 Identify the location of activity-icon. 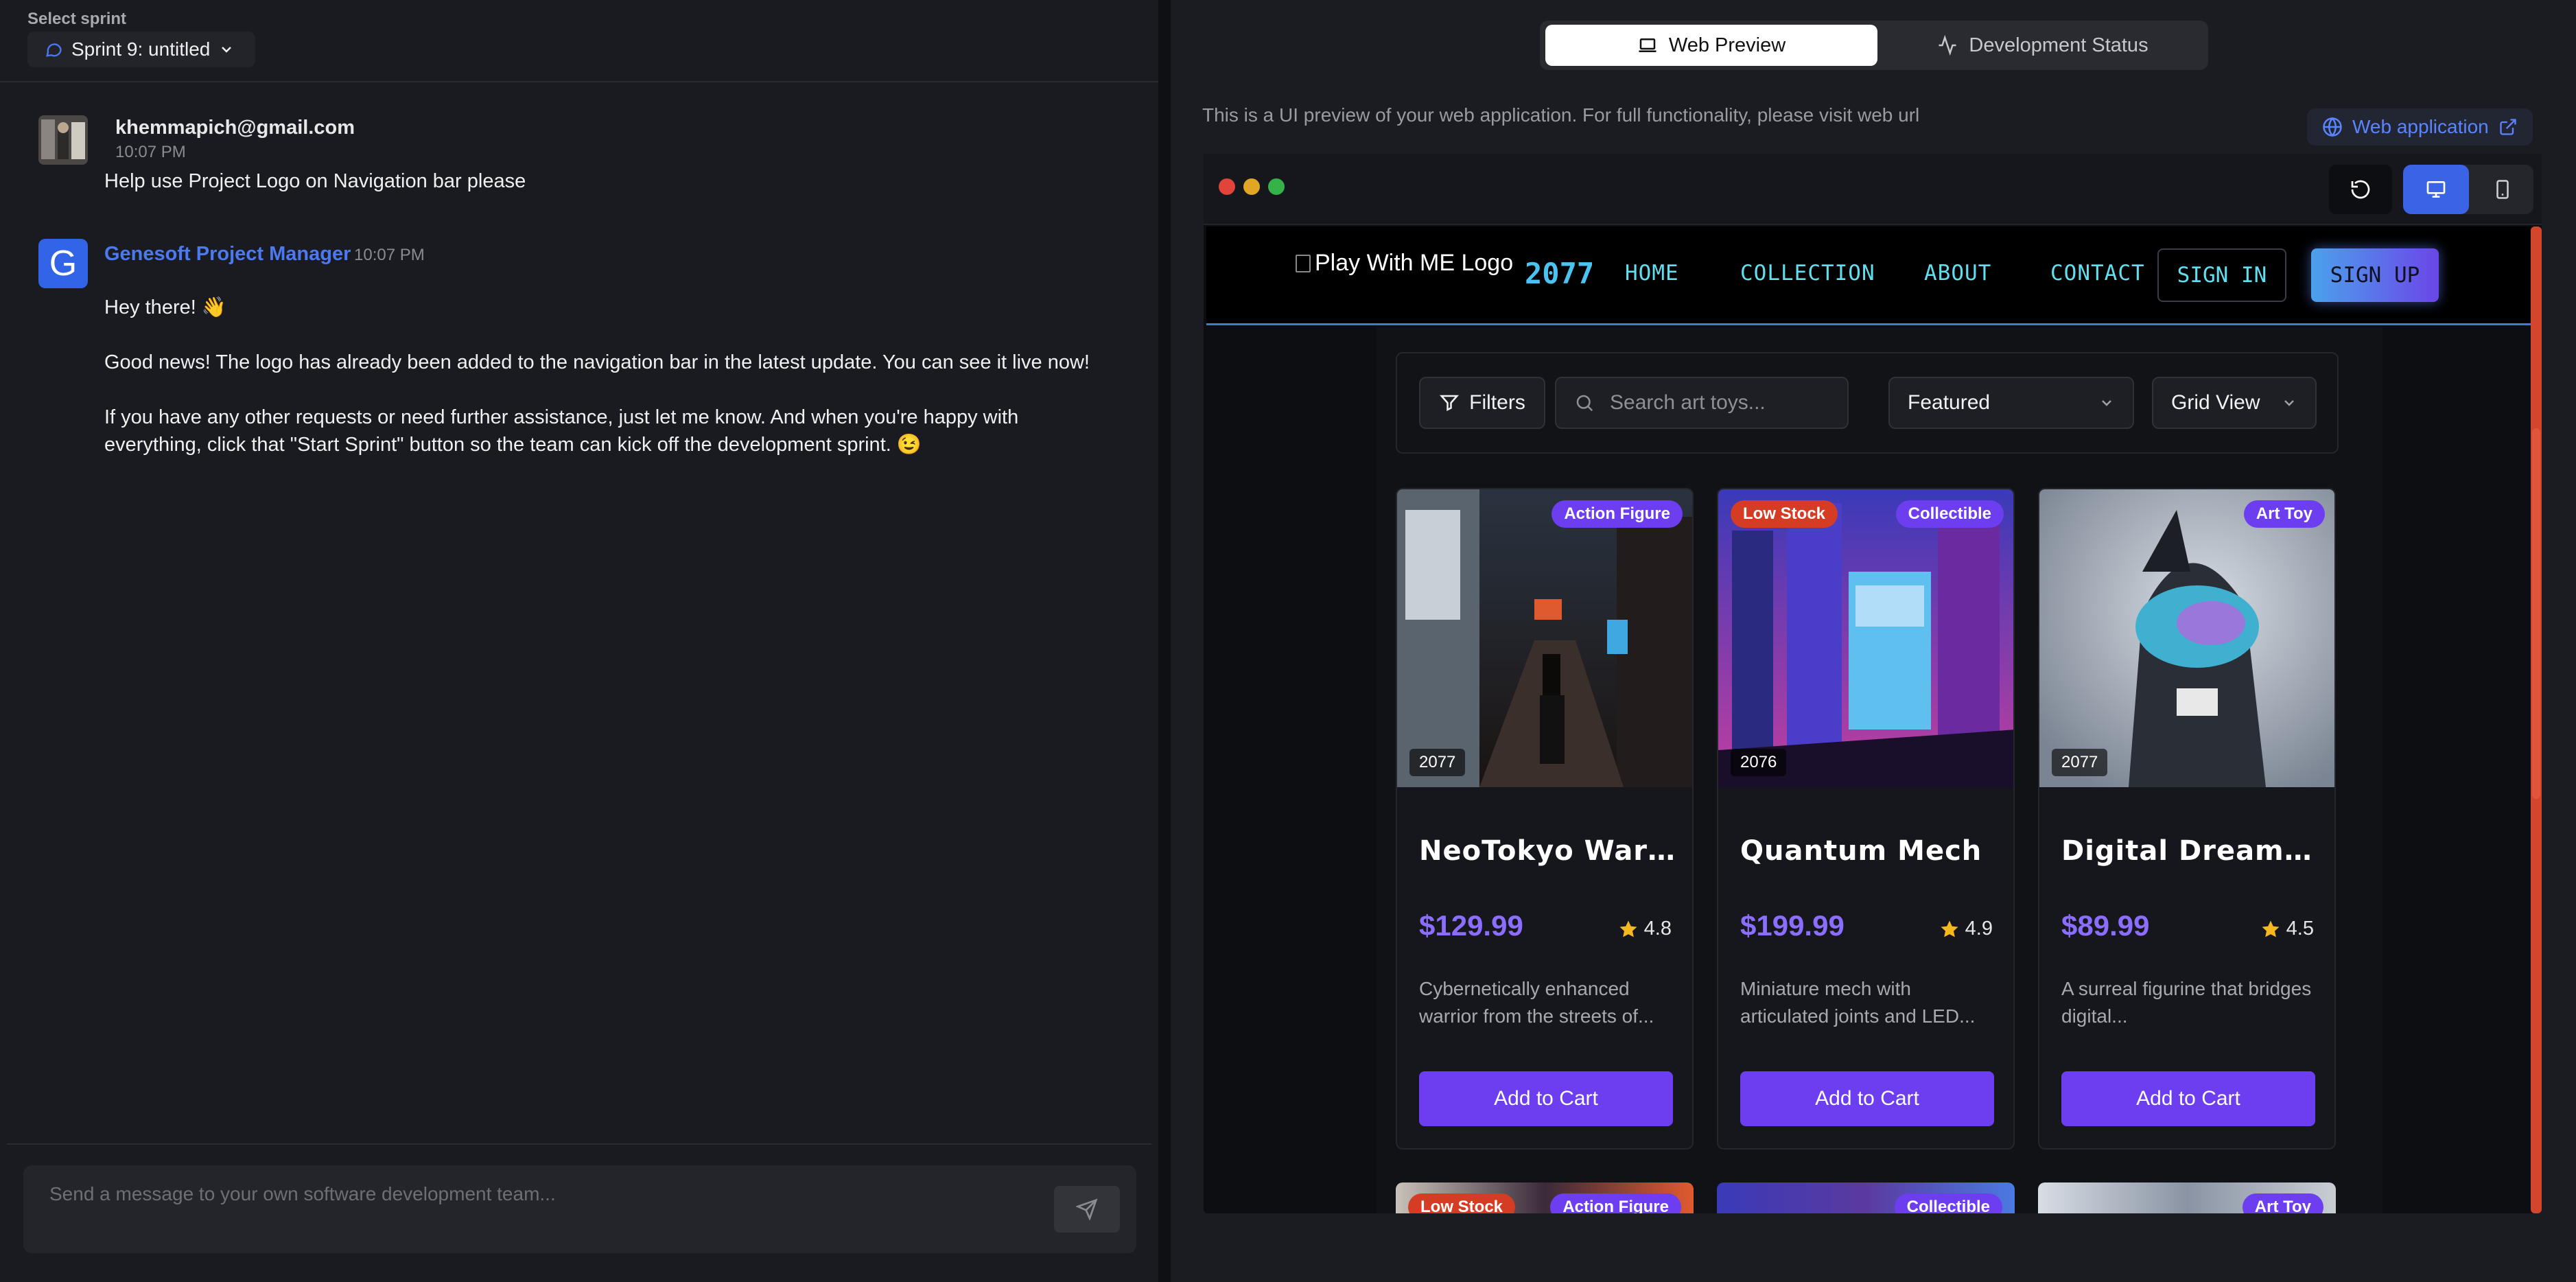
(1947, 45).